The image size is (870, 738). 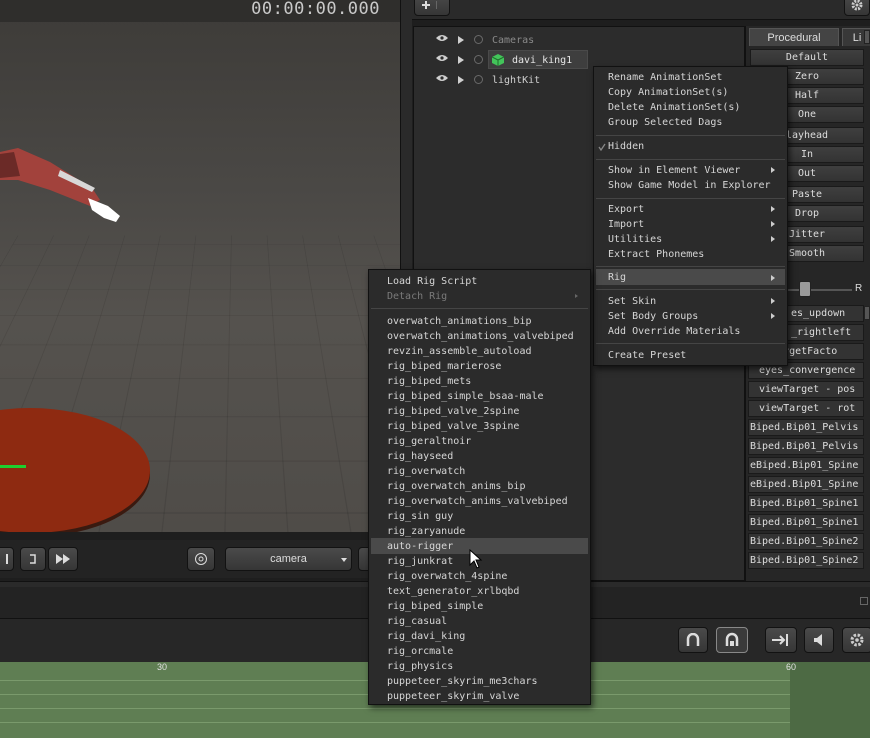 I want to click on rig-script-item: rig_physics, so click(x=420, y=666).